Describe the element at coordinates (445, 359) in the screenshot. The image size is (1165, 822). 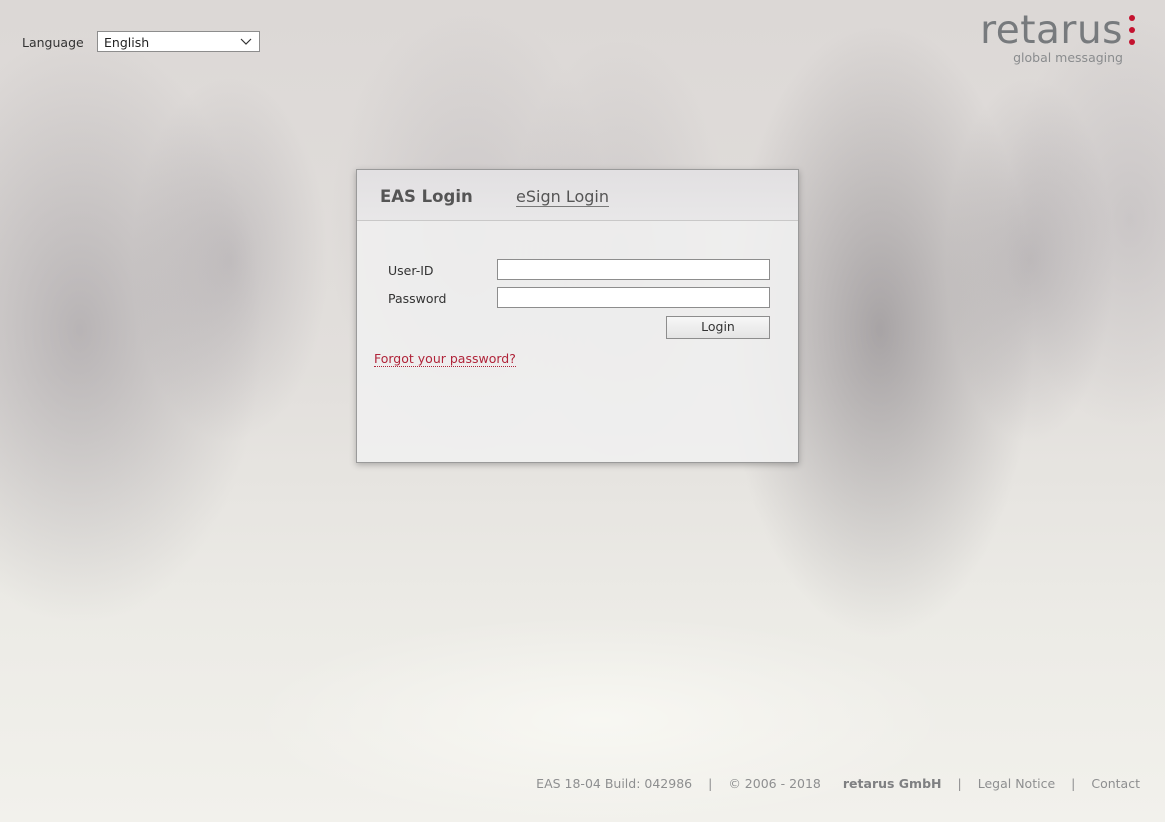
I see `forgot-password-link: Forgot your password?` at that location.